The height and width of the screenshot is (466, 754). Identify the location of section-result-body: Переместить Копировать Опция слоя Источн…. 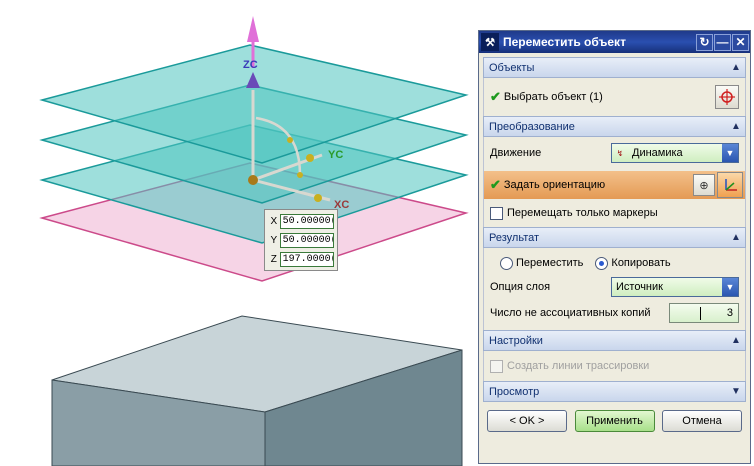
(614, 289).